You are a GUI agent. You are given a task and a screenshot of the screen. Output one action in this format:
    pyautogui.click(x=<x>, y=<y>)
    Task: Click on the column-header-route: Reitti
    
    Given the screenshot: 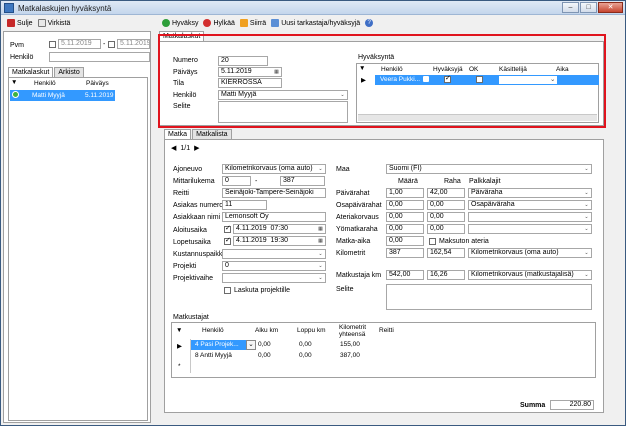 What is the action you would take?
    pyautogui.click(x=386, y=330)
    